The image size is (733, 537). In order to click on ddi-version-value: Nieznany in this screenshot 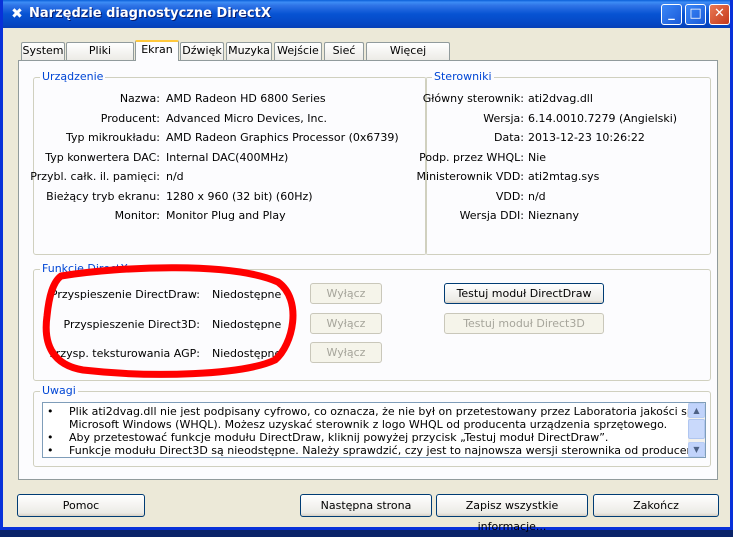, I will do `click(554, 215)`.